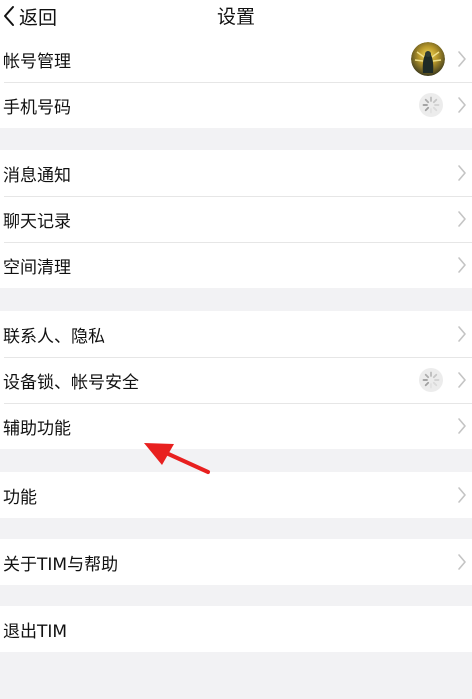 The width and height of the screenshot is (472, 699). What do you see at coordinates (236, 105) in the screenshot?
I see `phone-number-row: 手机号码` at bounding box center [236, 105].